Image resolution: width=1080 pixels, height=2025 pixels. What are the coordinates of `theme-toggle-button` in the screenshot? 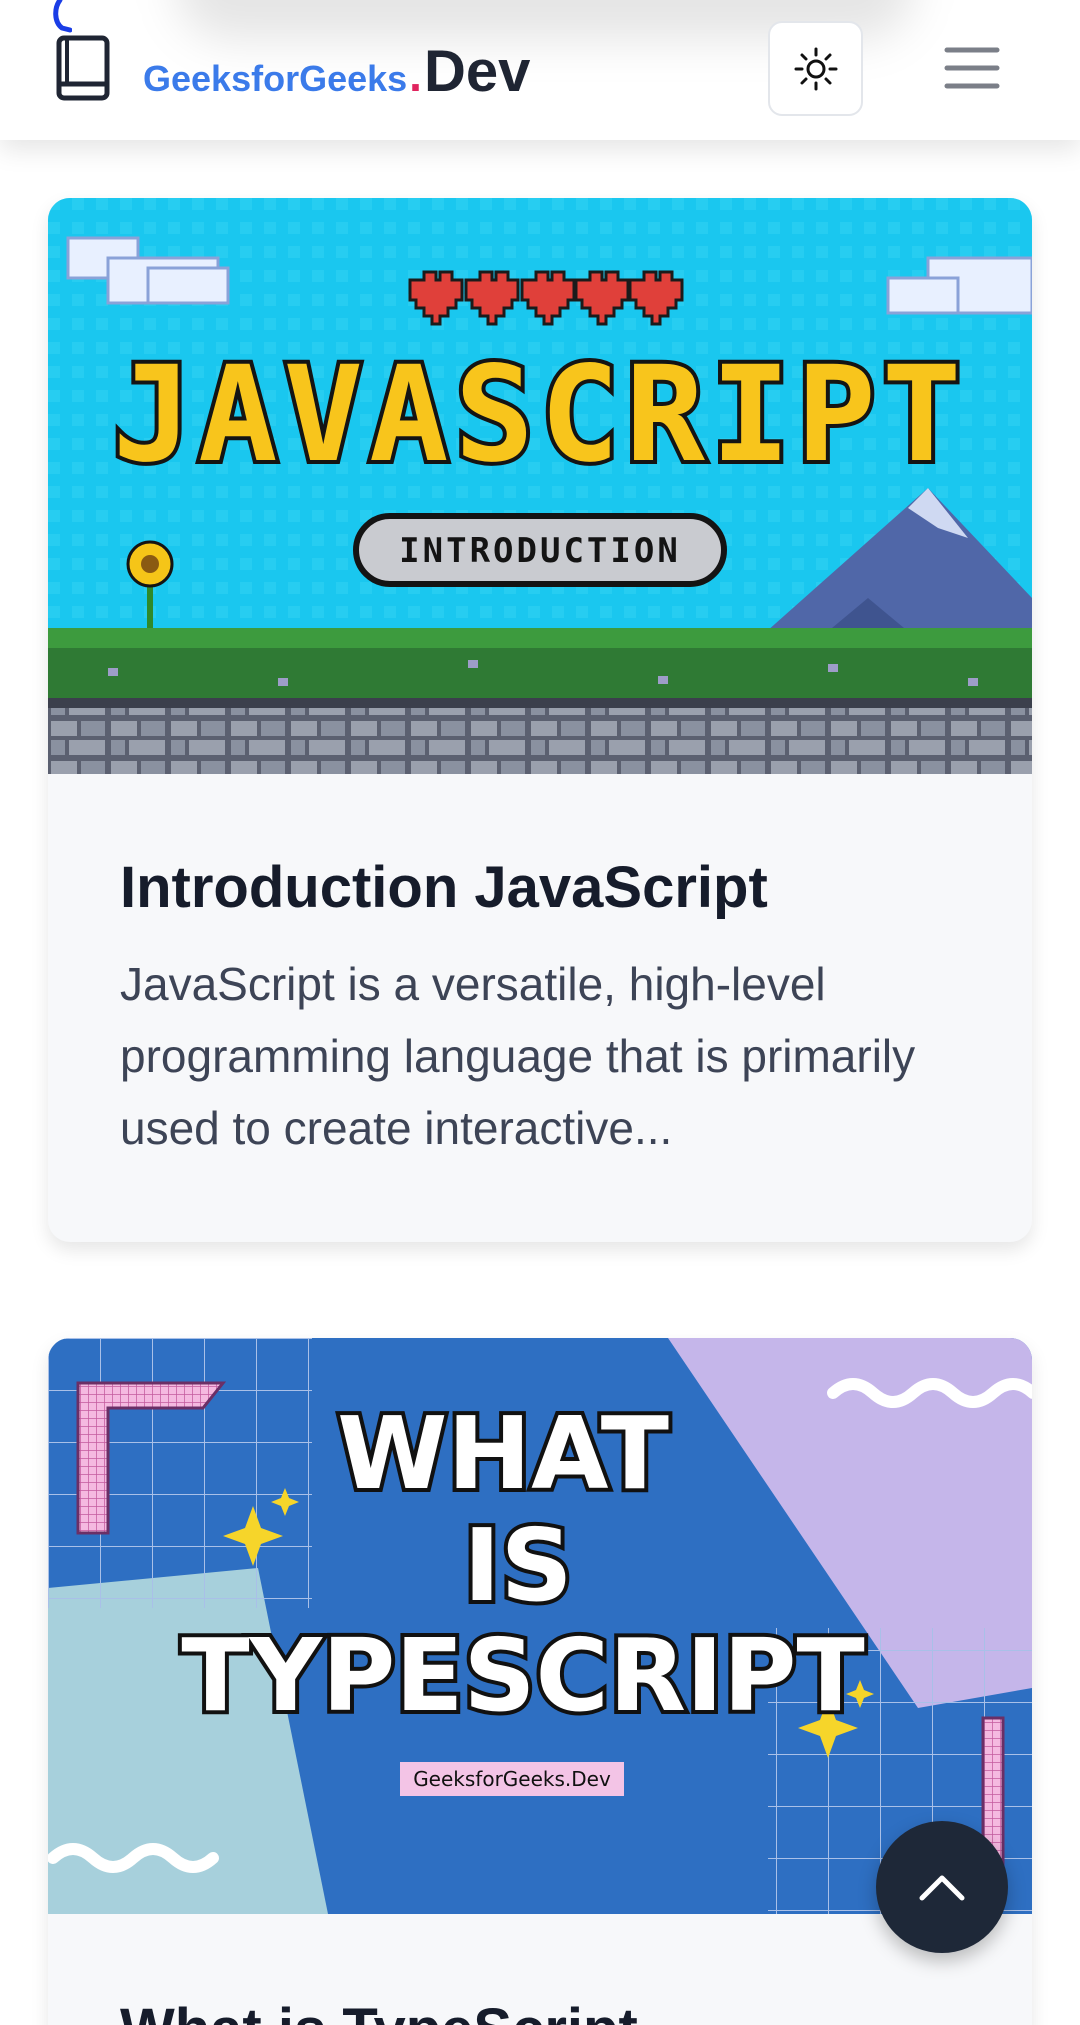 It's located at (815, 68).